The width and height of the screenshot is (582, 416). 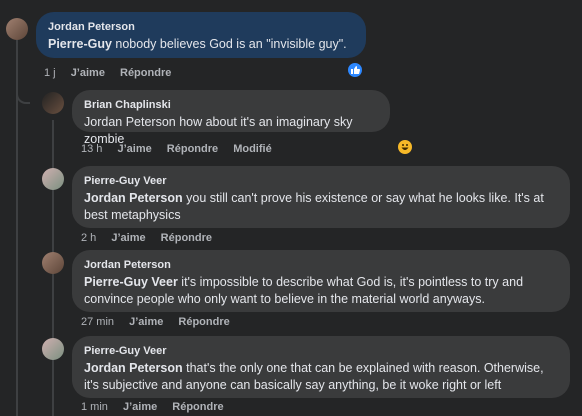 What do you see at coordinates (252, 149) in the screenshot?
I see `edited-label: Modifié` at bounding box center [252, 149].